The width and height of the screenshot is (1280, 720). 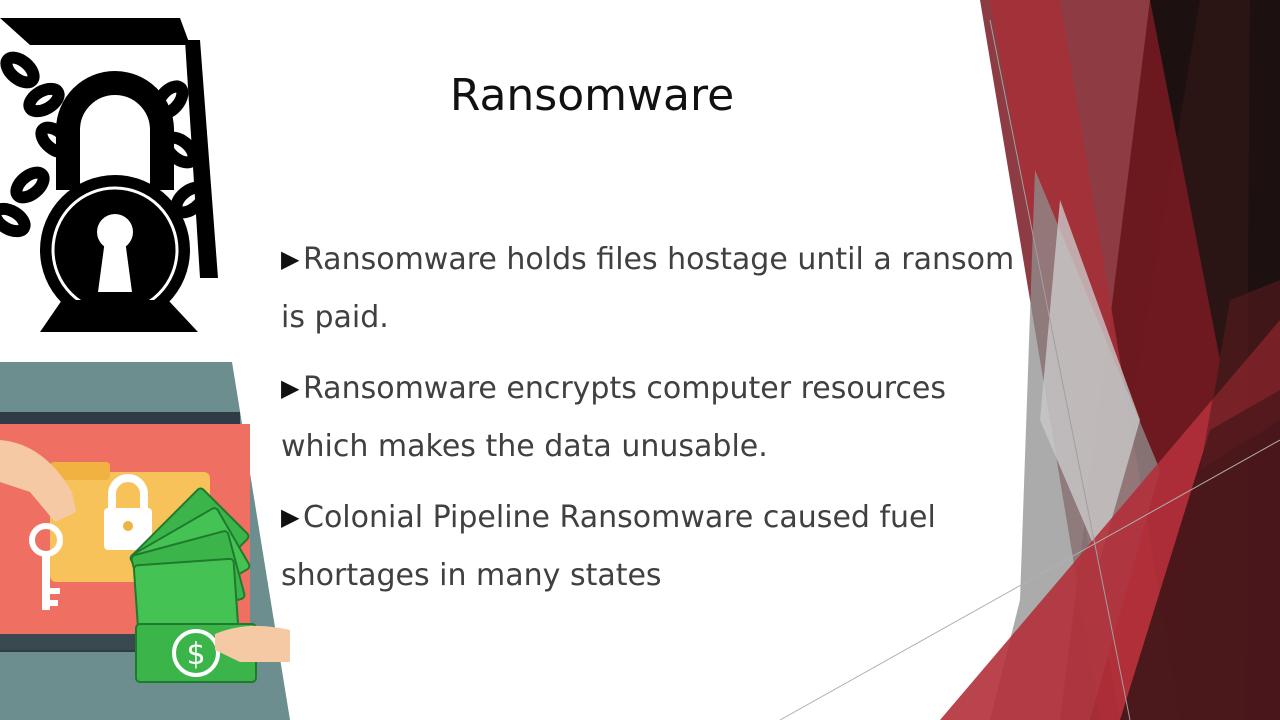 What do you see at coordinates (117, 172) in the screenshot?
I see `chained-padlock-icon` at bounding box center [117, 172].